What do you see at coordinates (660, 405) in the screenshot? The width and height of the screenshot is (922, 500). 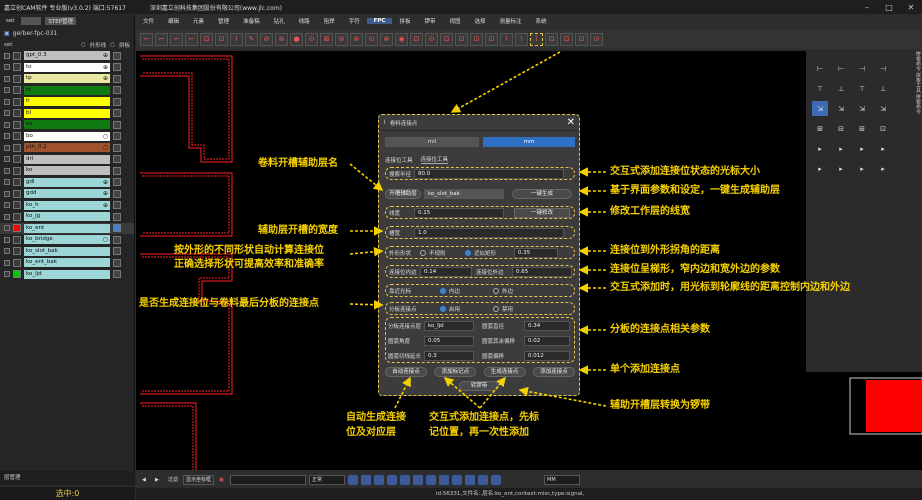 I see `annotation-convert: 辅助开槽层转换为锣带` at bounding box center [660, 405].